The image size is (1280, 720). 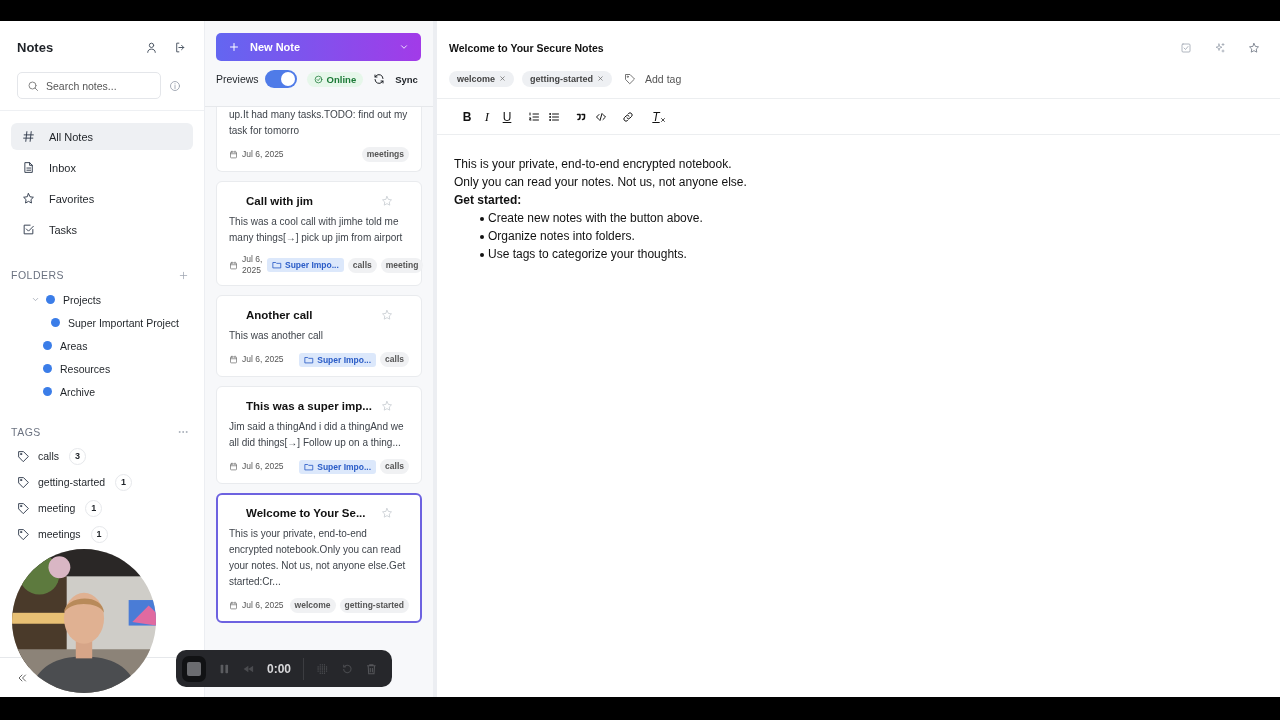 What do you see at coordinates (1220, 47) in the screenshot?
I see `sparkle-icon` at bounding box center [1220, 47].